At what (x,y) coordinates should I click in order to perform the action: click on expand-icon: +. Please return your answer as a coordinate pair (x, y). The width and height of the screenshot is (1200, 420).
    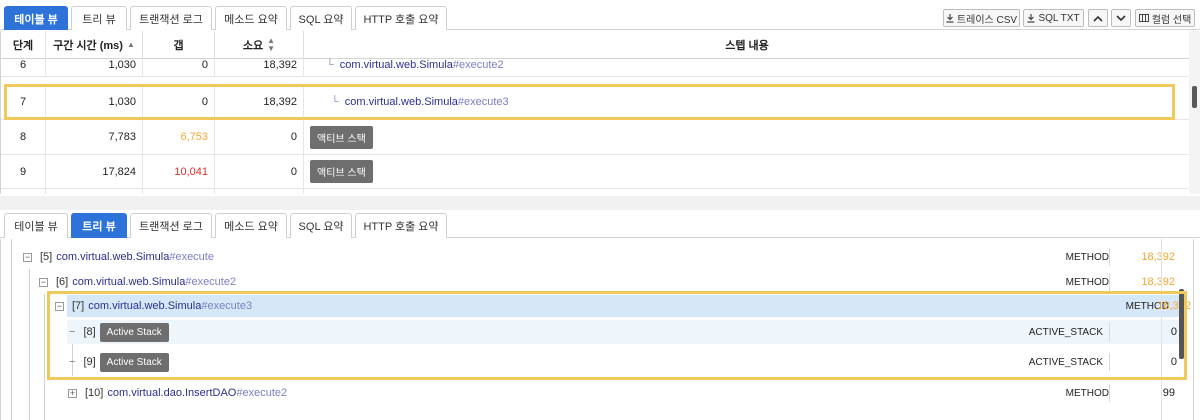
    Looking at the image, I should click on (72, 393).